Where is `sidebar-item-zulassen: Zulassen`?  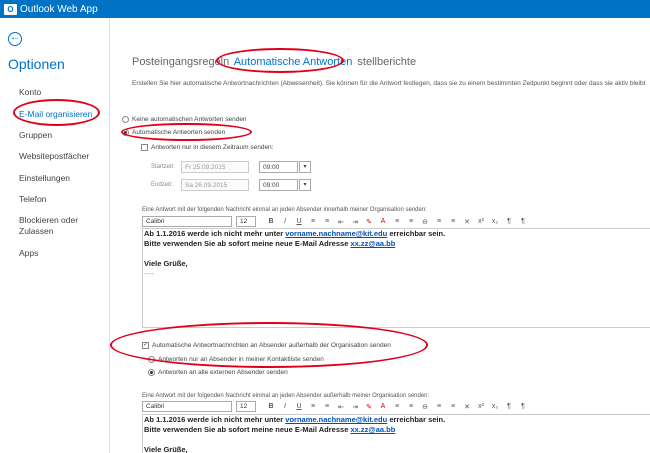 sidebar-item-zulassen: Zulassen is located at coordinates (36, 231).